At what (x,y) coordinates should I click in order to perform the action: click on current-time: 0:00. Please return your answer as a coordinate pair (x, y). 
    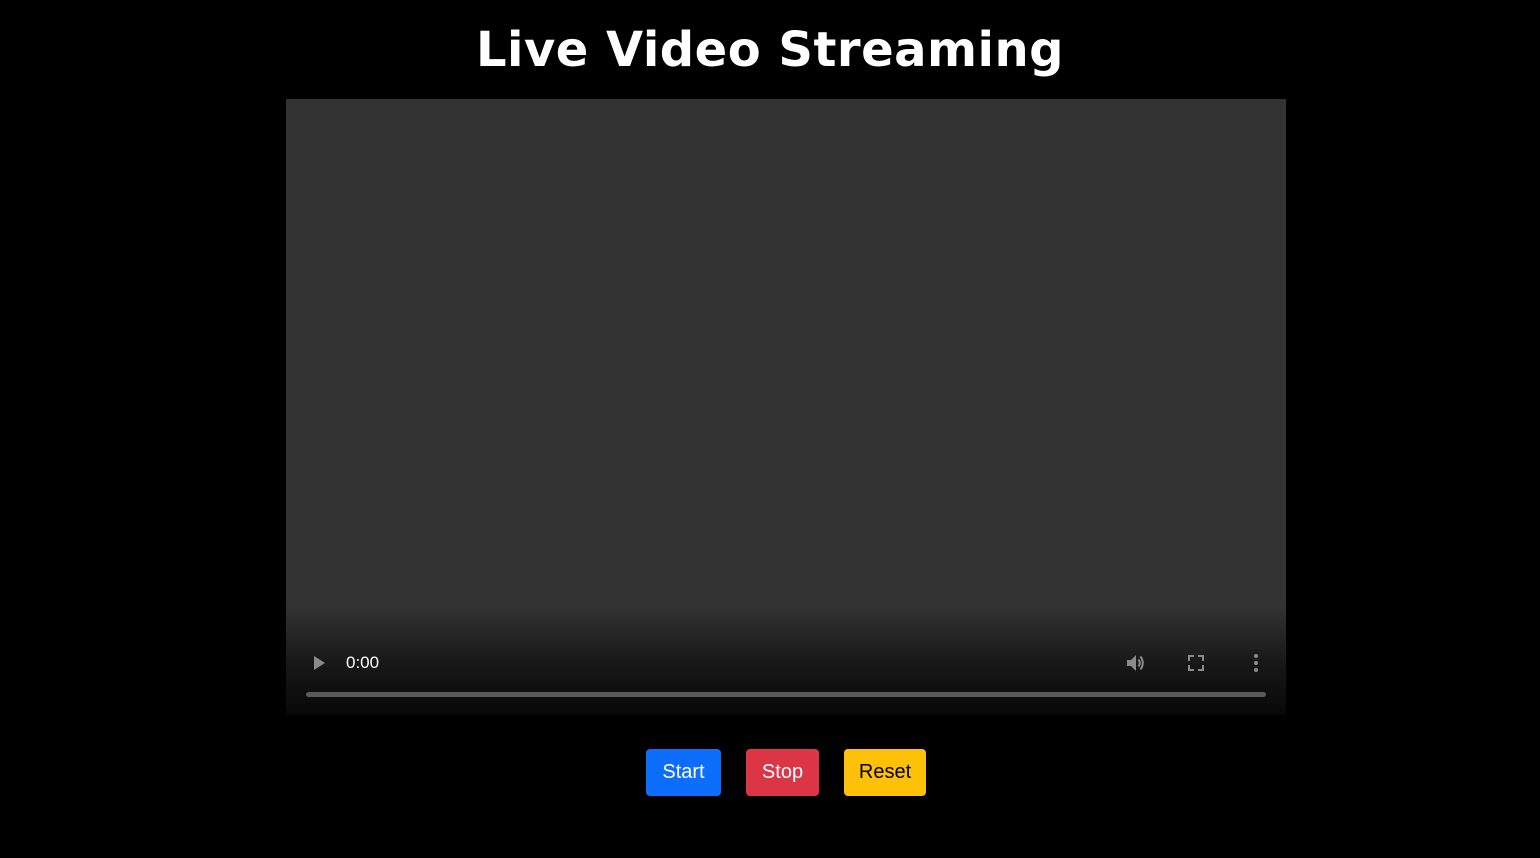
    Looking at the image, I should click on (363, 662).